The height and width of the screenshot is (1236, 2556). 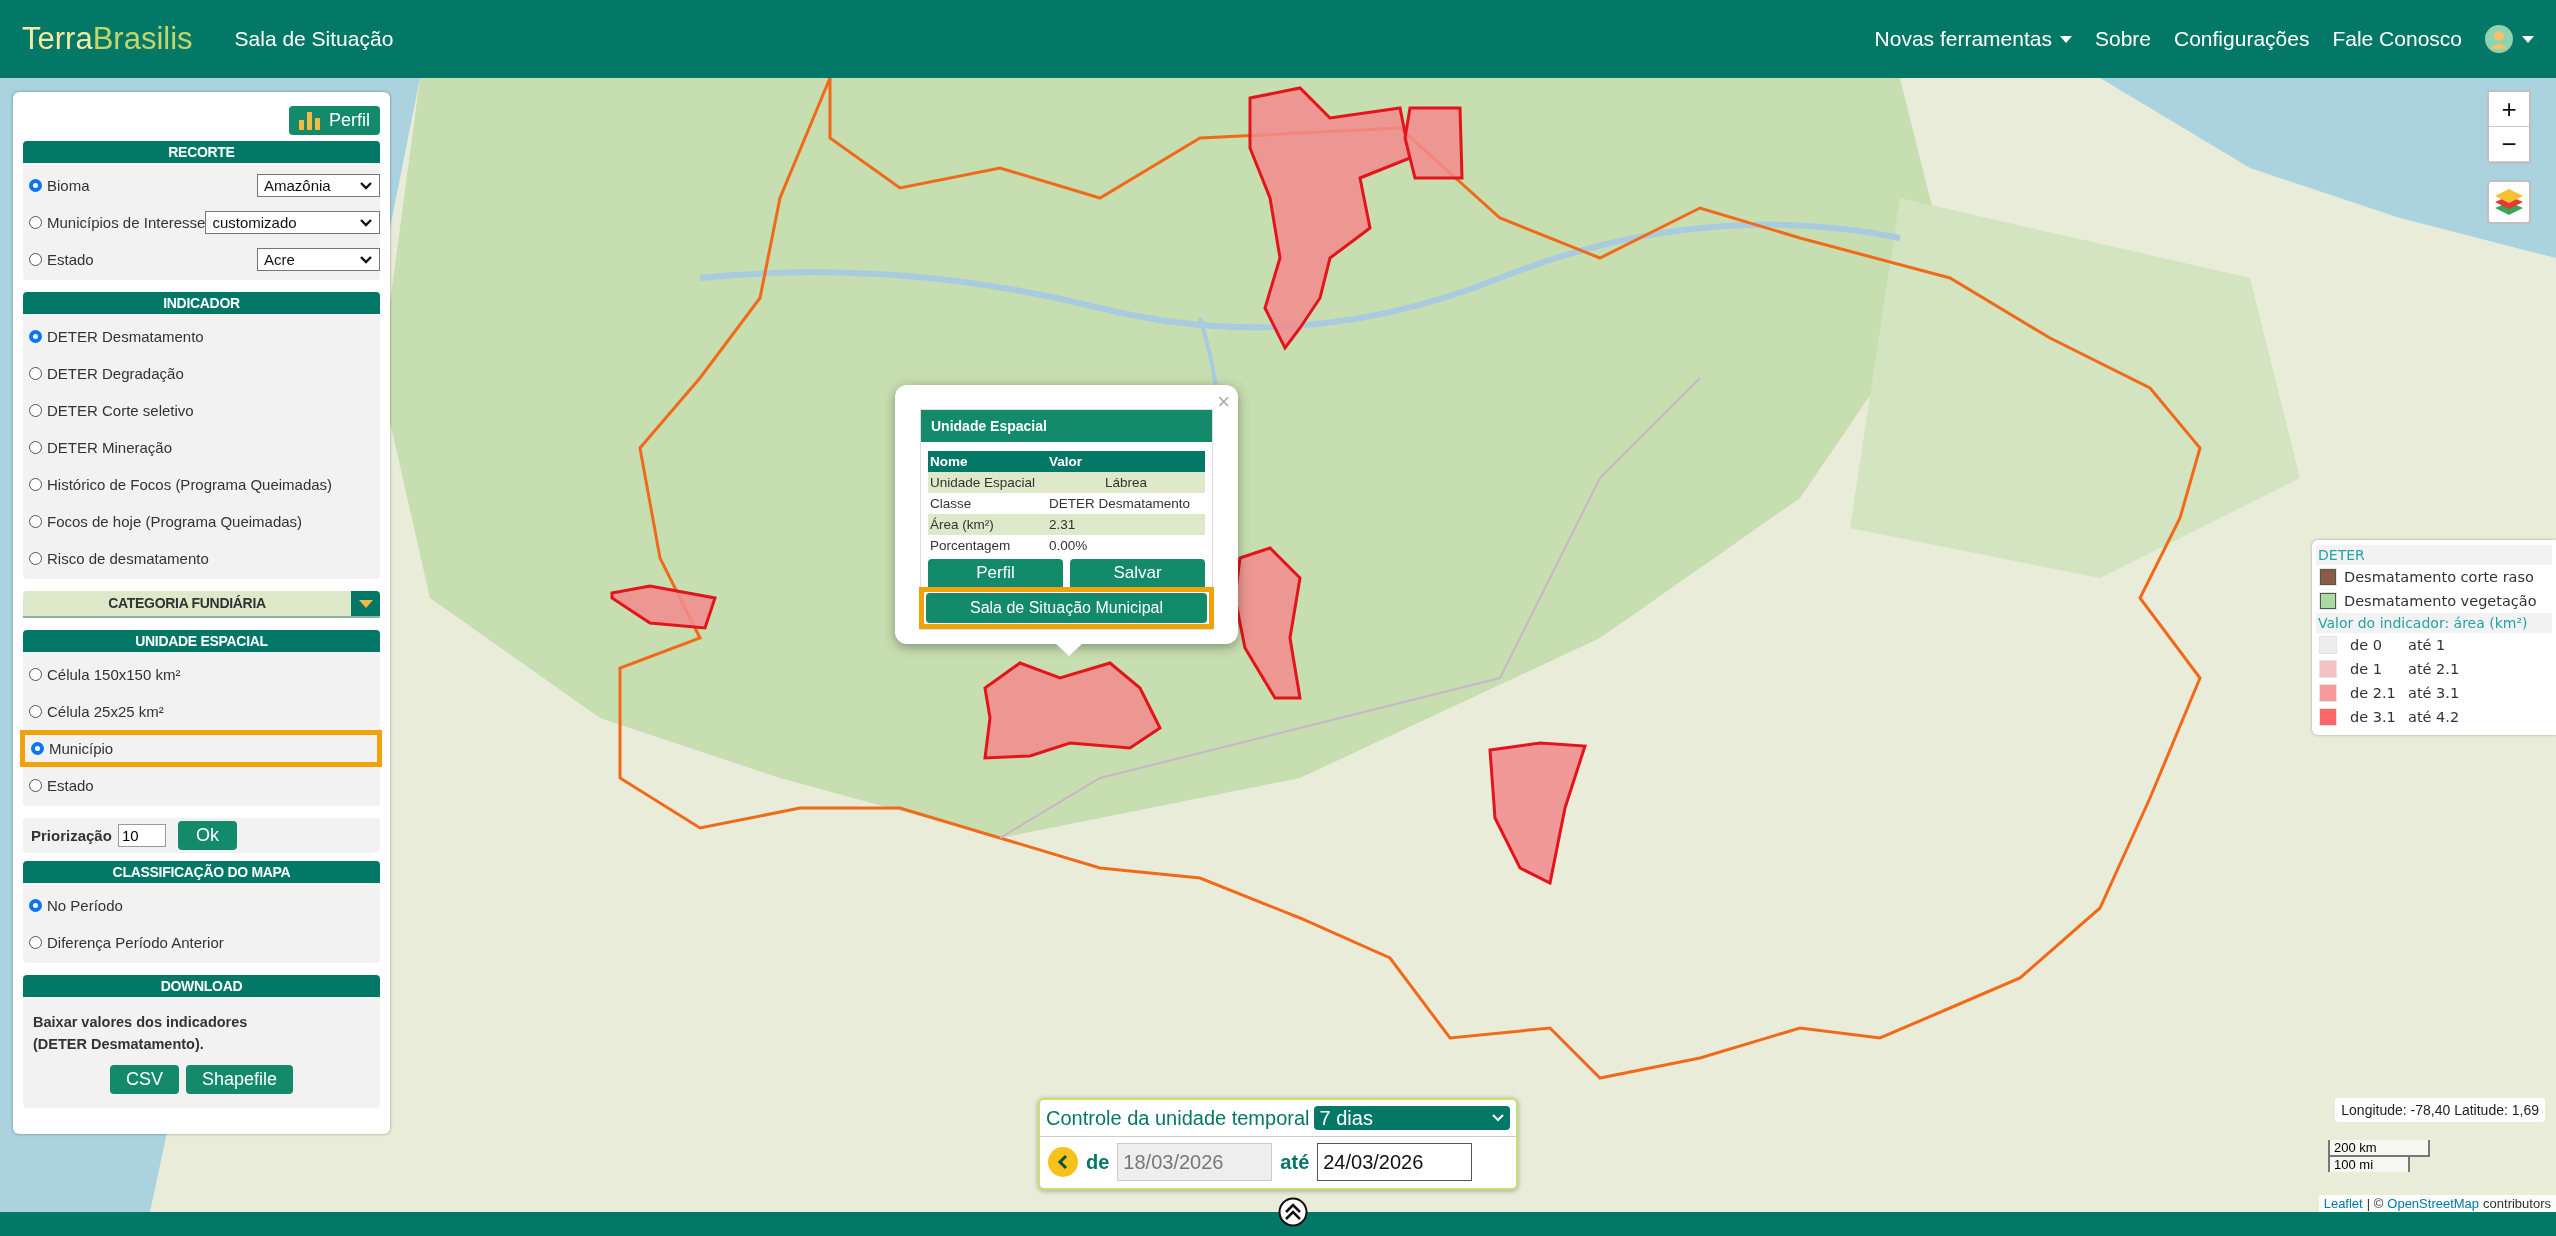 I want to click on radio-option: DETER Corte seletivo, so click(x=111, y=410).